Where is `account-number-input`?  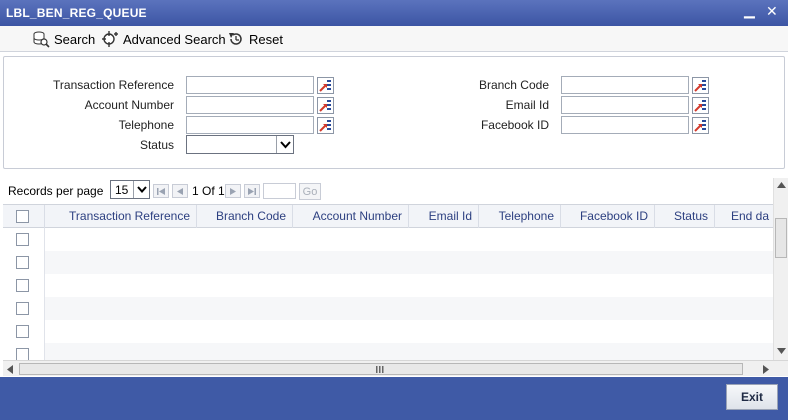 account-number-input is located at coordinates (250, 105).